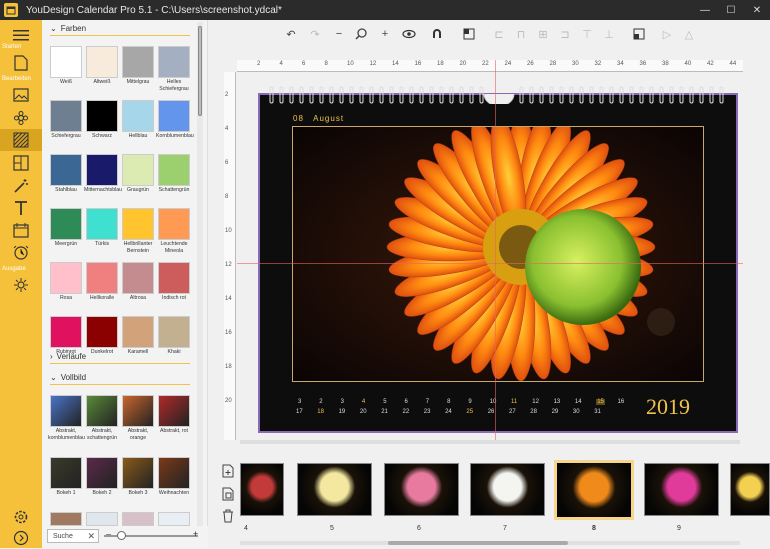 The height and width of the screenshot is (549, 770). I want to click on add-page-icon, so click(228, 471).